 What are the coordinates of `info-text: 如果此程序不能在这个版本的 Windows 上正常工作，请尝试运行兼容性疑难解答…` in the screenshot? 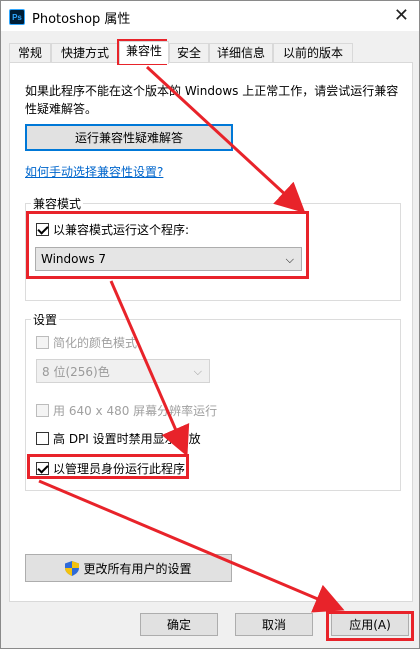 It's located at (212, 100).